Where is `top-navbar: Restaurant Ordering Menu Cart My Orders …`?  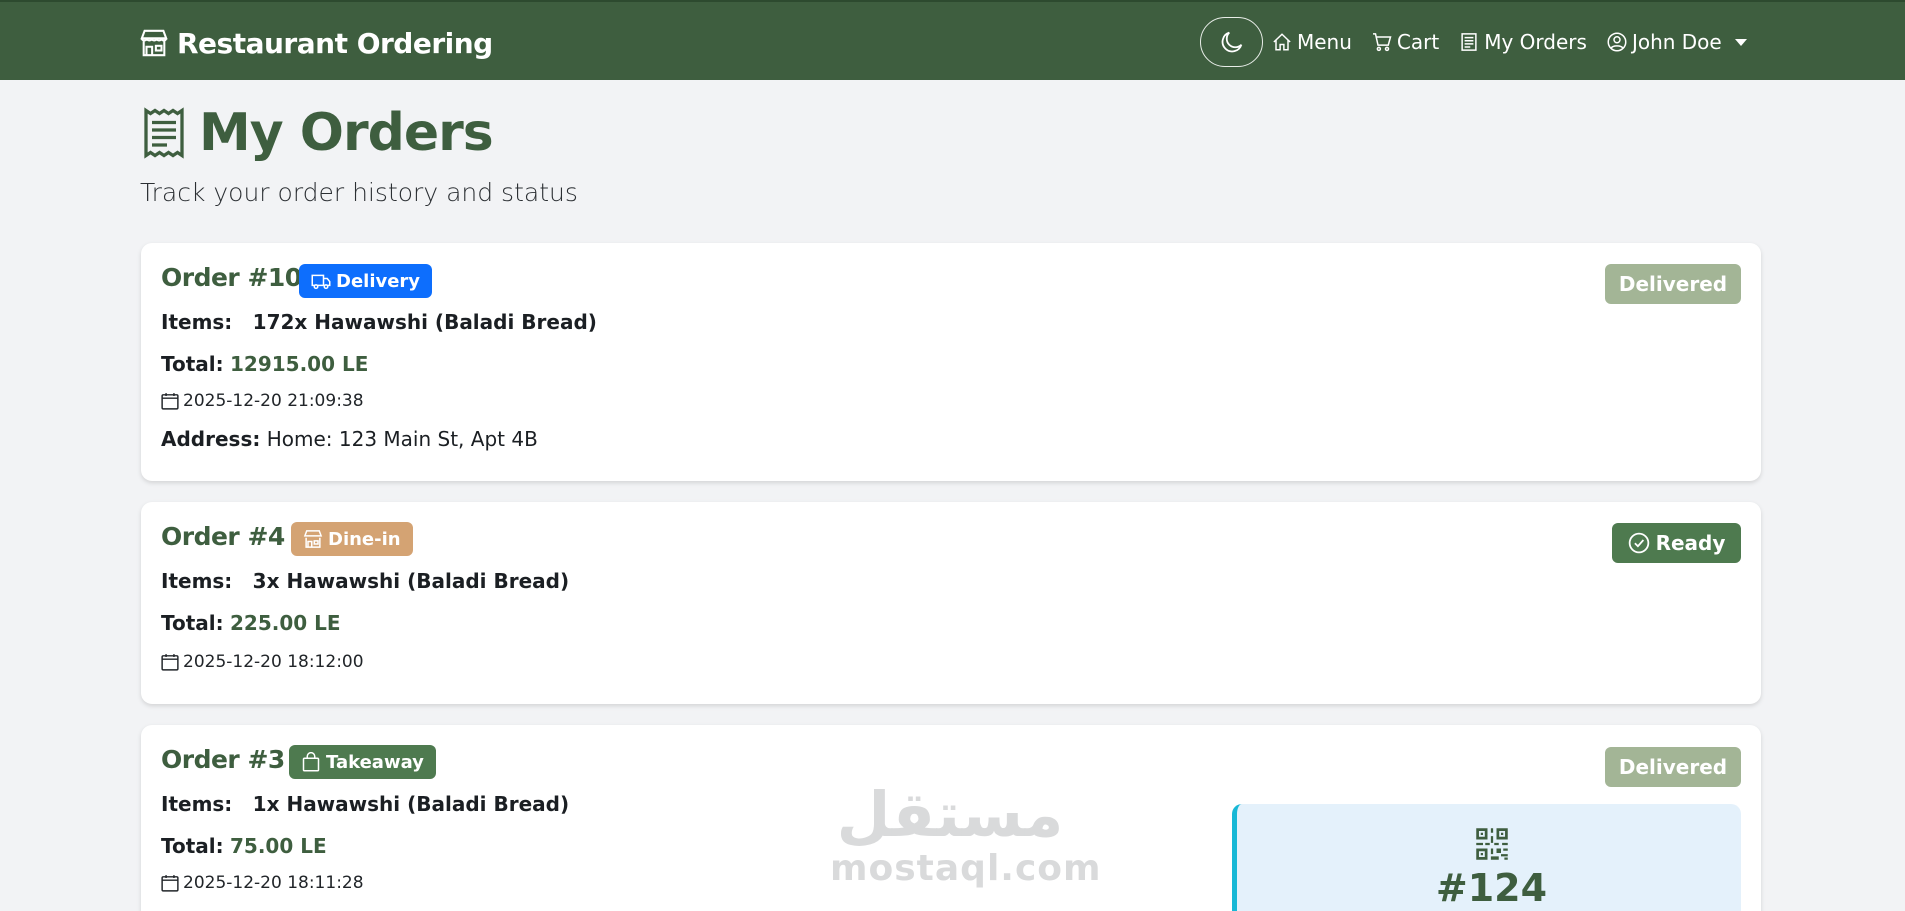
top-navbar: Restaurant Ordering Menu Cart My Orders … is located at coordinates (952, 40).